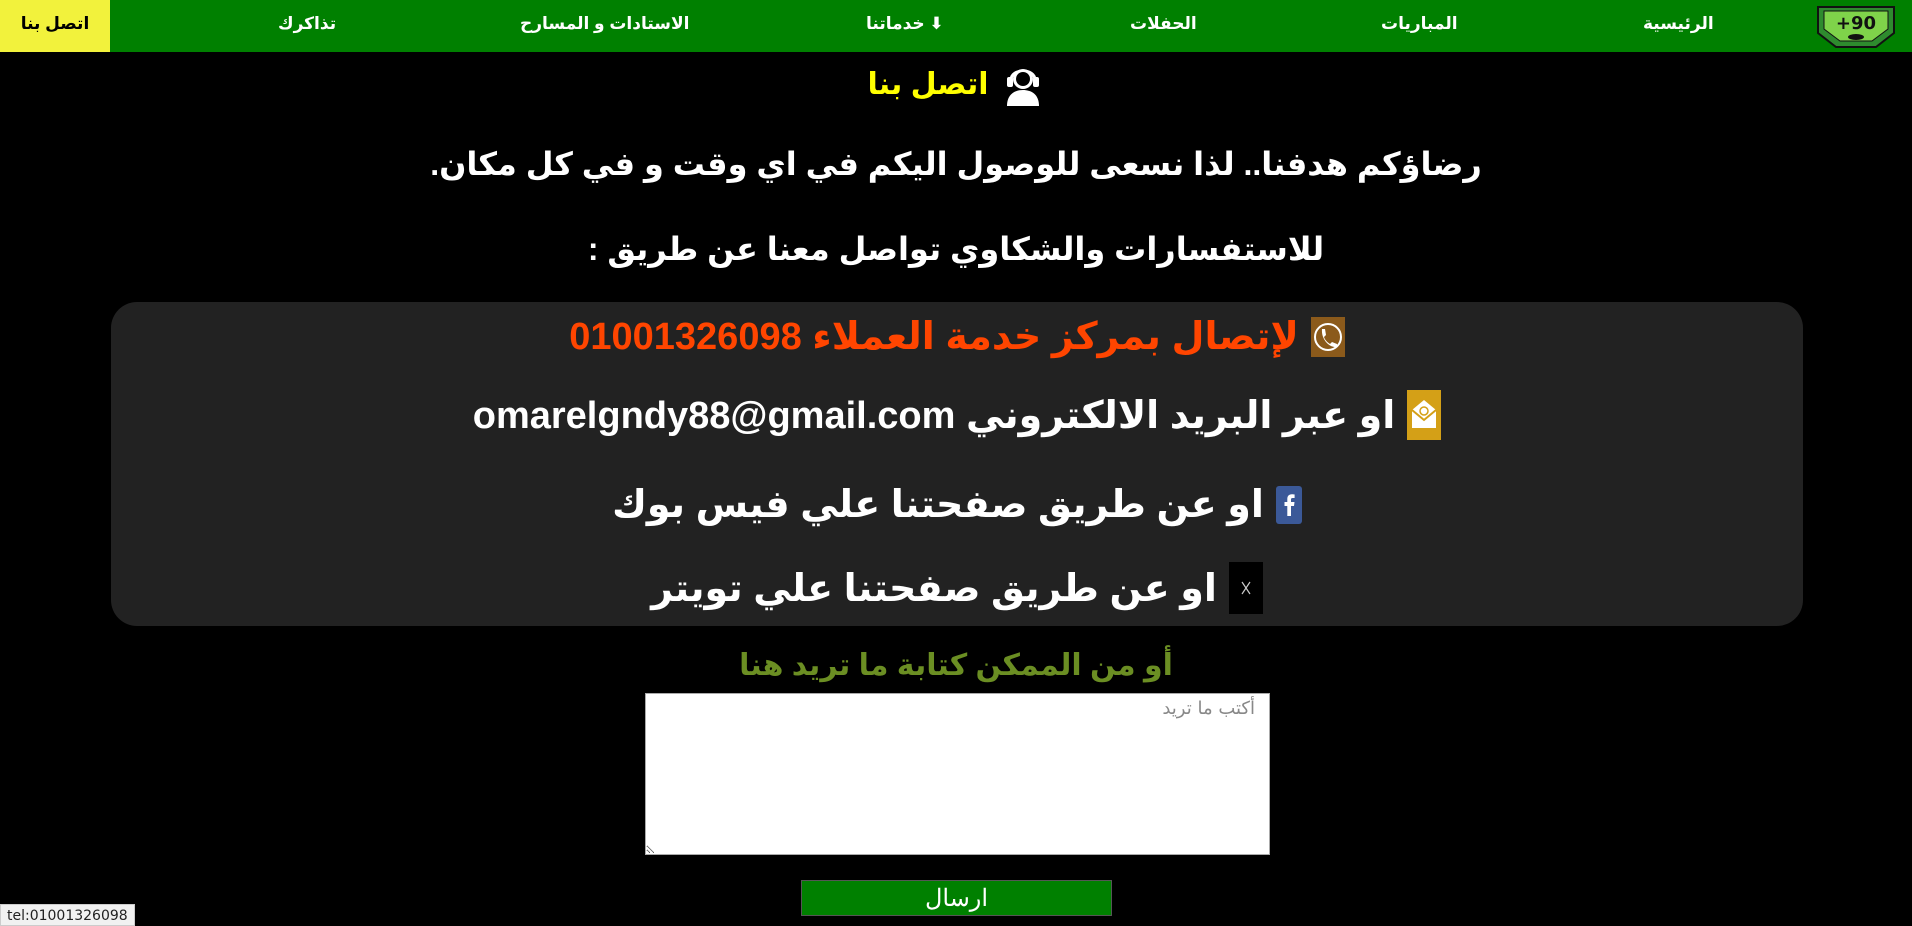  I want to click on email-icon, so click(1424, 415).